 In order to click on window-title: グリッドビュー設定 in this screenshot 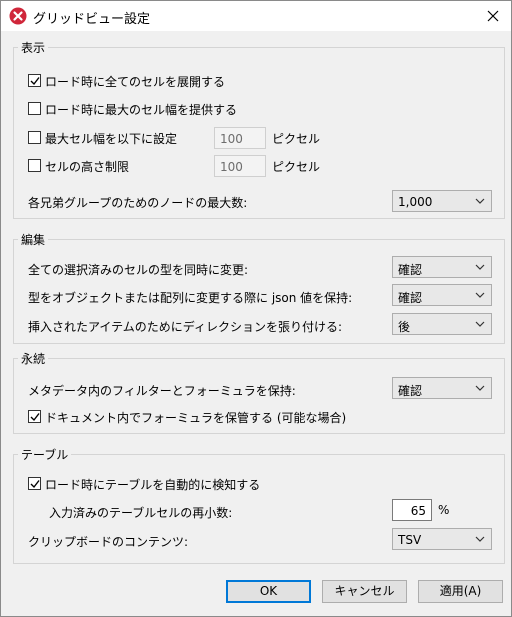, I will do `click(92, 19)`.